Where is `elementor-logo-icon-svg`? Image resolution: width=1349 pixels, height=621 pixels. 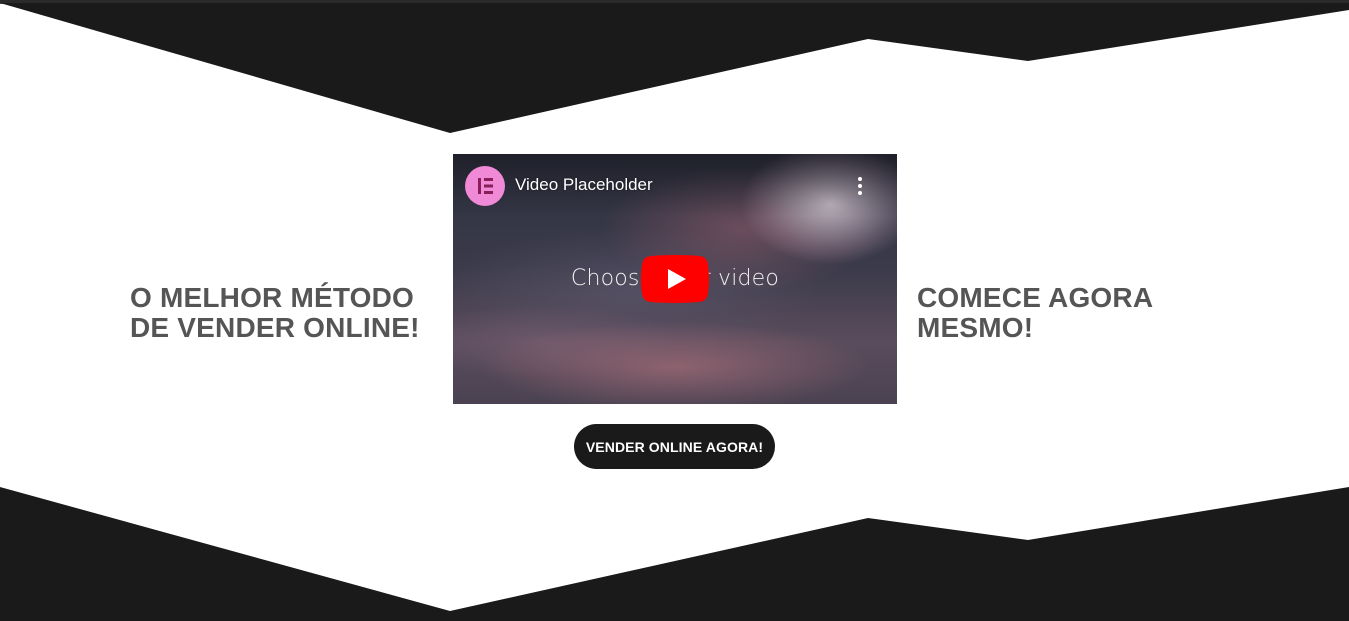 elementor-logo-icon-svg is located at coordinates (485, 186).